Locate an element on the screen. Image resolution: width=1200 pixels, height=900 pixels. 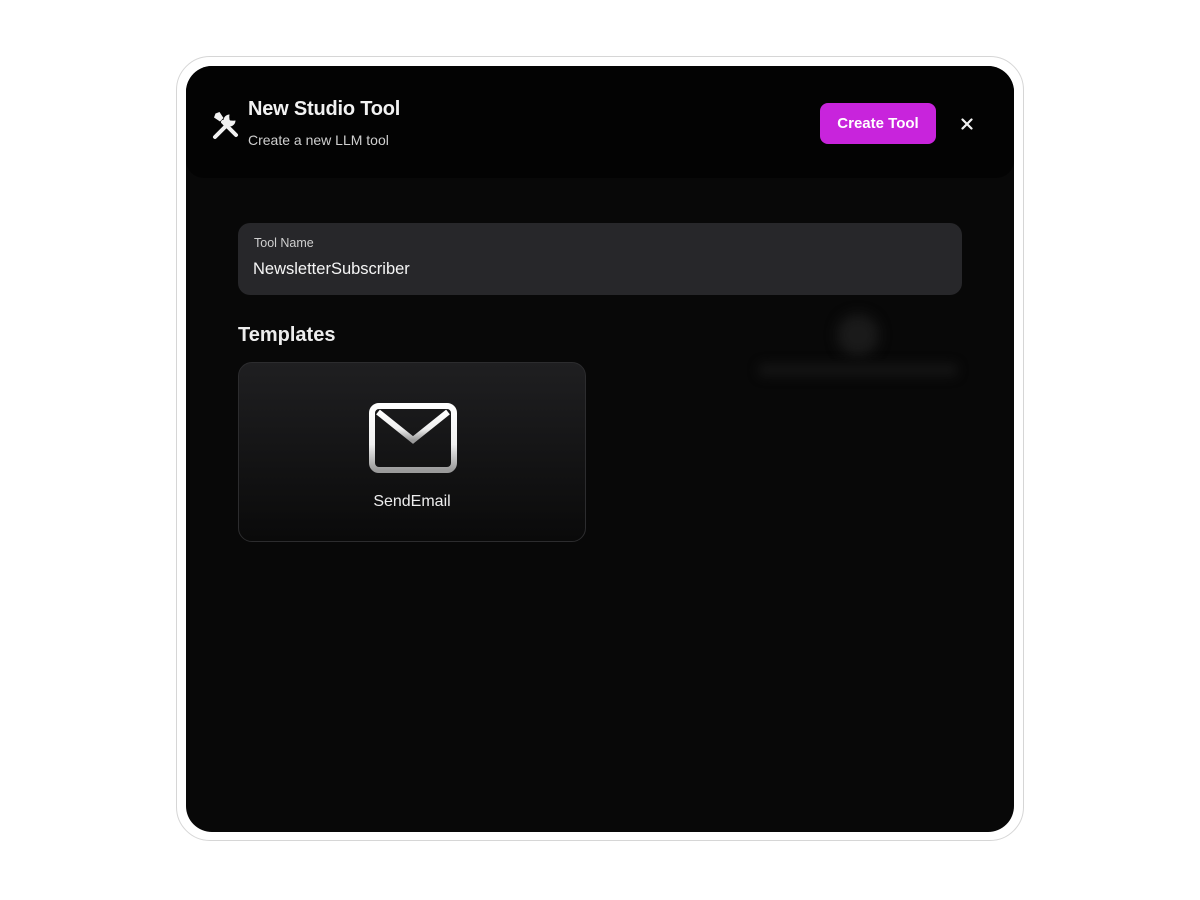
faded-placeholder-icon is located at coordinates (858, 335).